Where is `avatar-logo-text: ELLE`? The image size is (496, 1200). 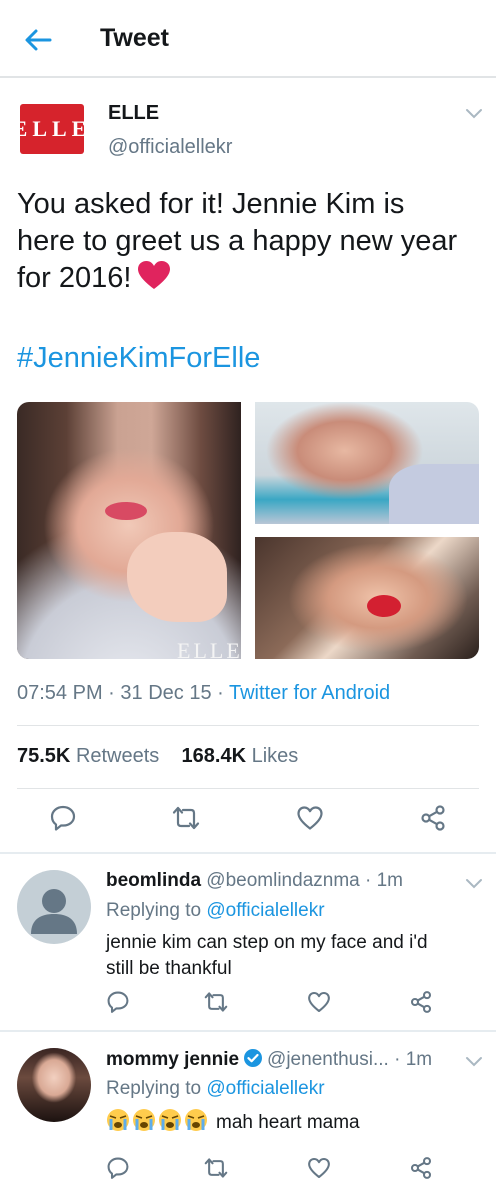
avatar-logo-text: ELLE is located at coordinates (52, 128).